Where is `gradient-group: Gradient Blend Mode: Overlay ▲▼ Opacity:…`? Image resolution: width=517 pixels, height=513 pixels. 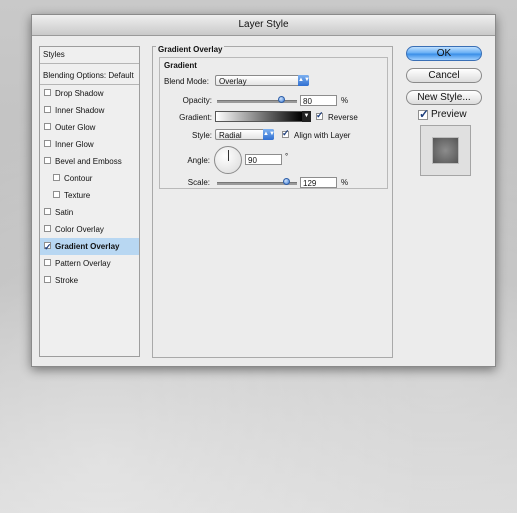
gradient-group: Gradient Blend Mode: Overlay ▲▼ Opacity:… is located at coordinates (273, 123).